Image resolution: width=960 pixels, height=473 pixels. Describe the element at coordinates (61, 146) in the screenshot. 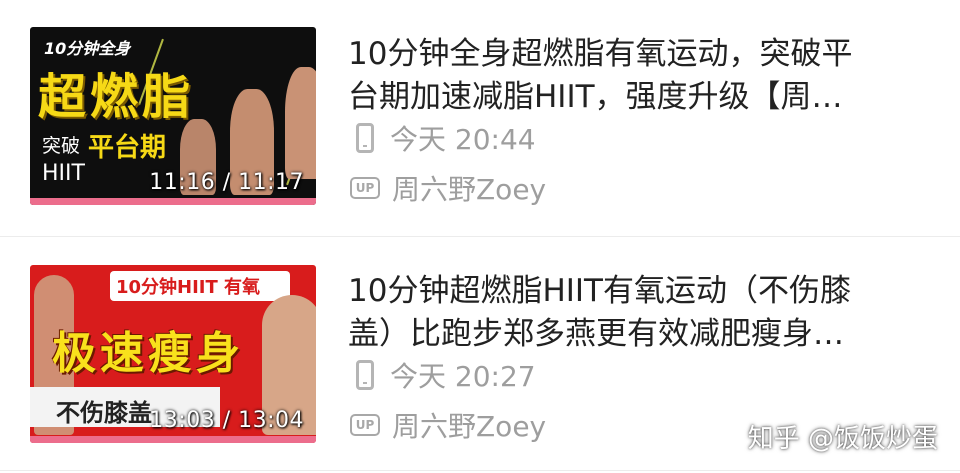

I see `thumbnail-subtext: 突破` at that location.